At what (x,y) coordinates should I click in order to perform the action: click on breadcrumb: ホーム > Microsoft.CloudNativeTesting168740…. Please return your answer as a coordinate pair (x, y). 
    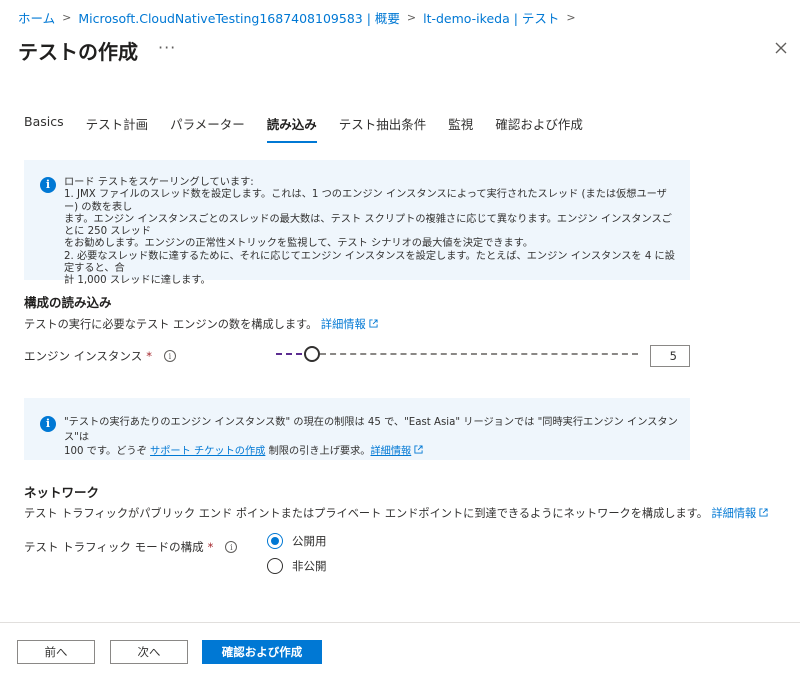
    Looking at the image, I should click on (300, 17).